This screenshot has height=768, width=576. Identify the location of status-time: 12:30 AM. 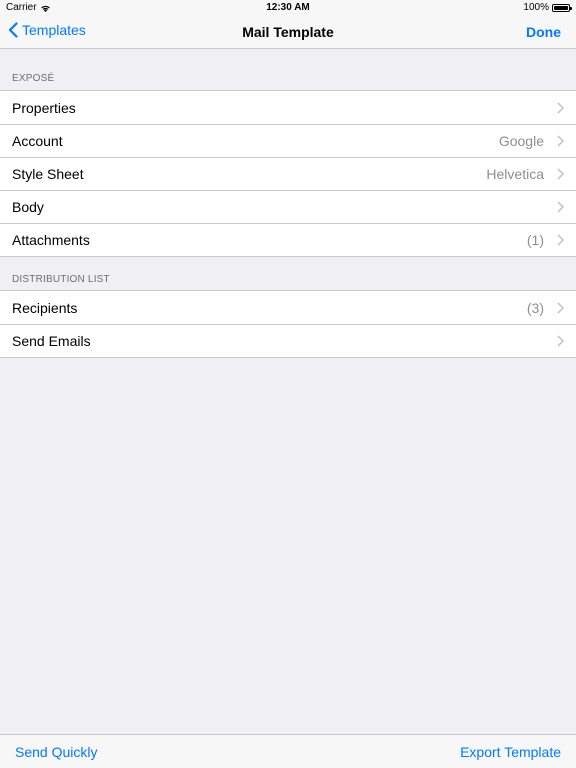
(288, 7).